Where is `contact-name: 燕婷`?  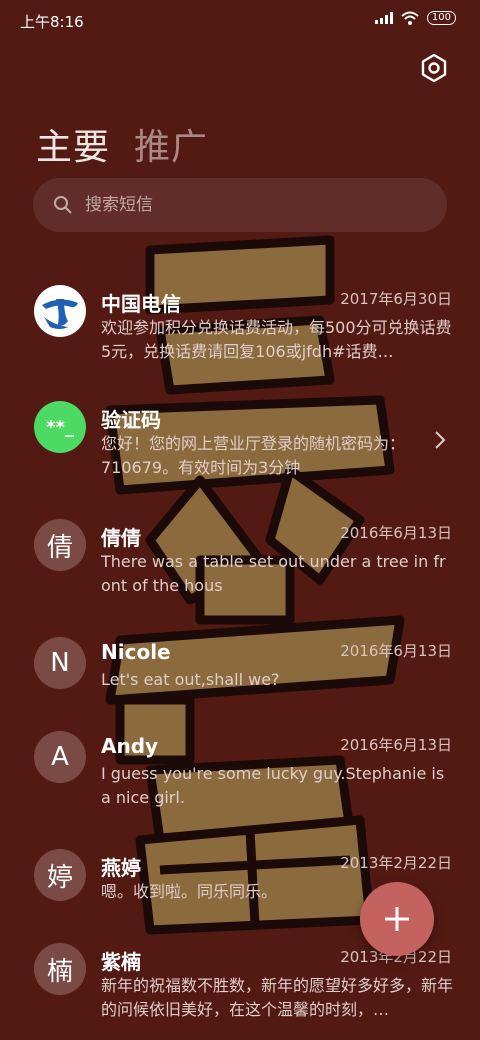
contact-name: 燕婷 is located at coordinates (121, 868).